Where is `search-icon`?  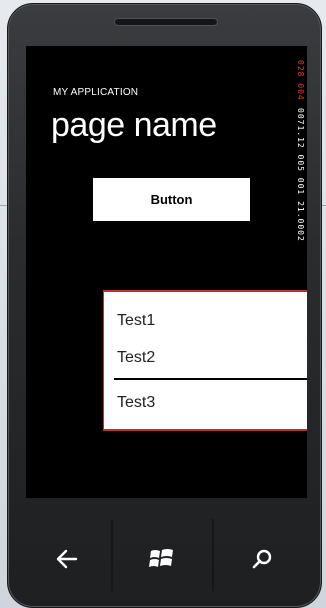
search-icon is located at coordinates (262, 559).